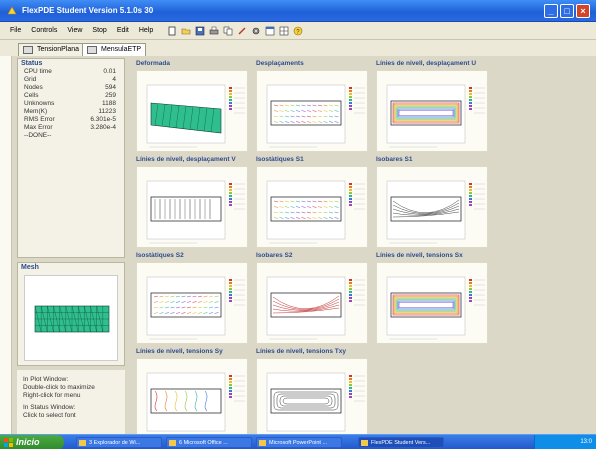  I want to click on settings-gear-icon, so click(256, 31).